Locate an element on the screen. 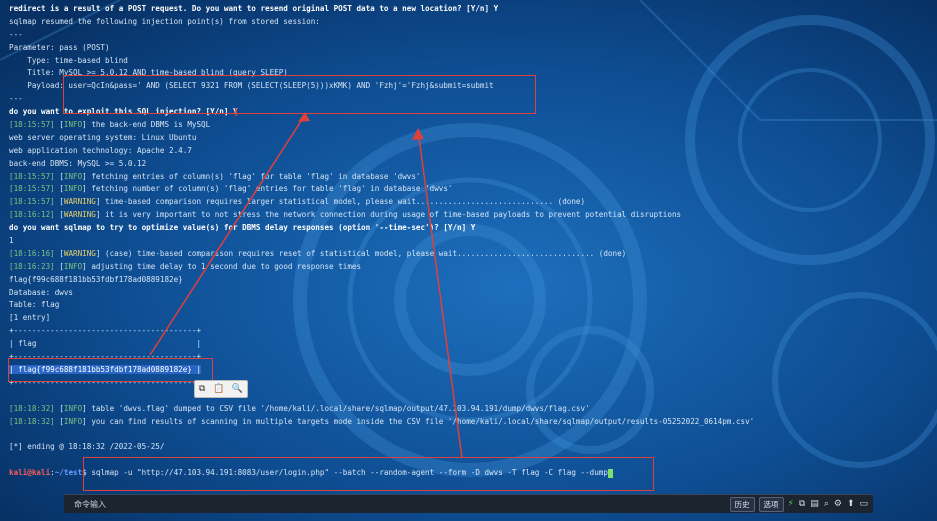 This screenshot has width=937, height=521. selection-popup-toolbar: ⧉ 📋 🔍 is located at coordinates (221, 389).